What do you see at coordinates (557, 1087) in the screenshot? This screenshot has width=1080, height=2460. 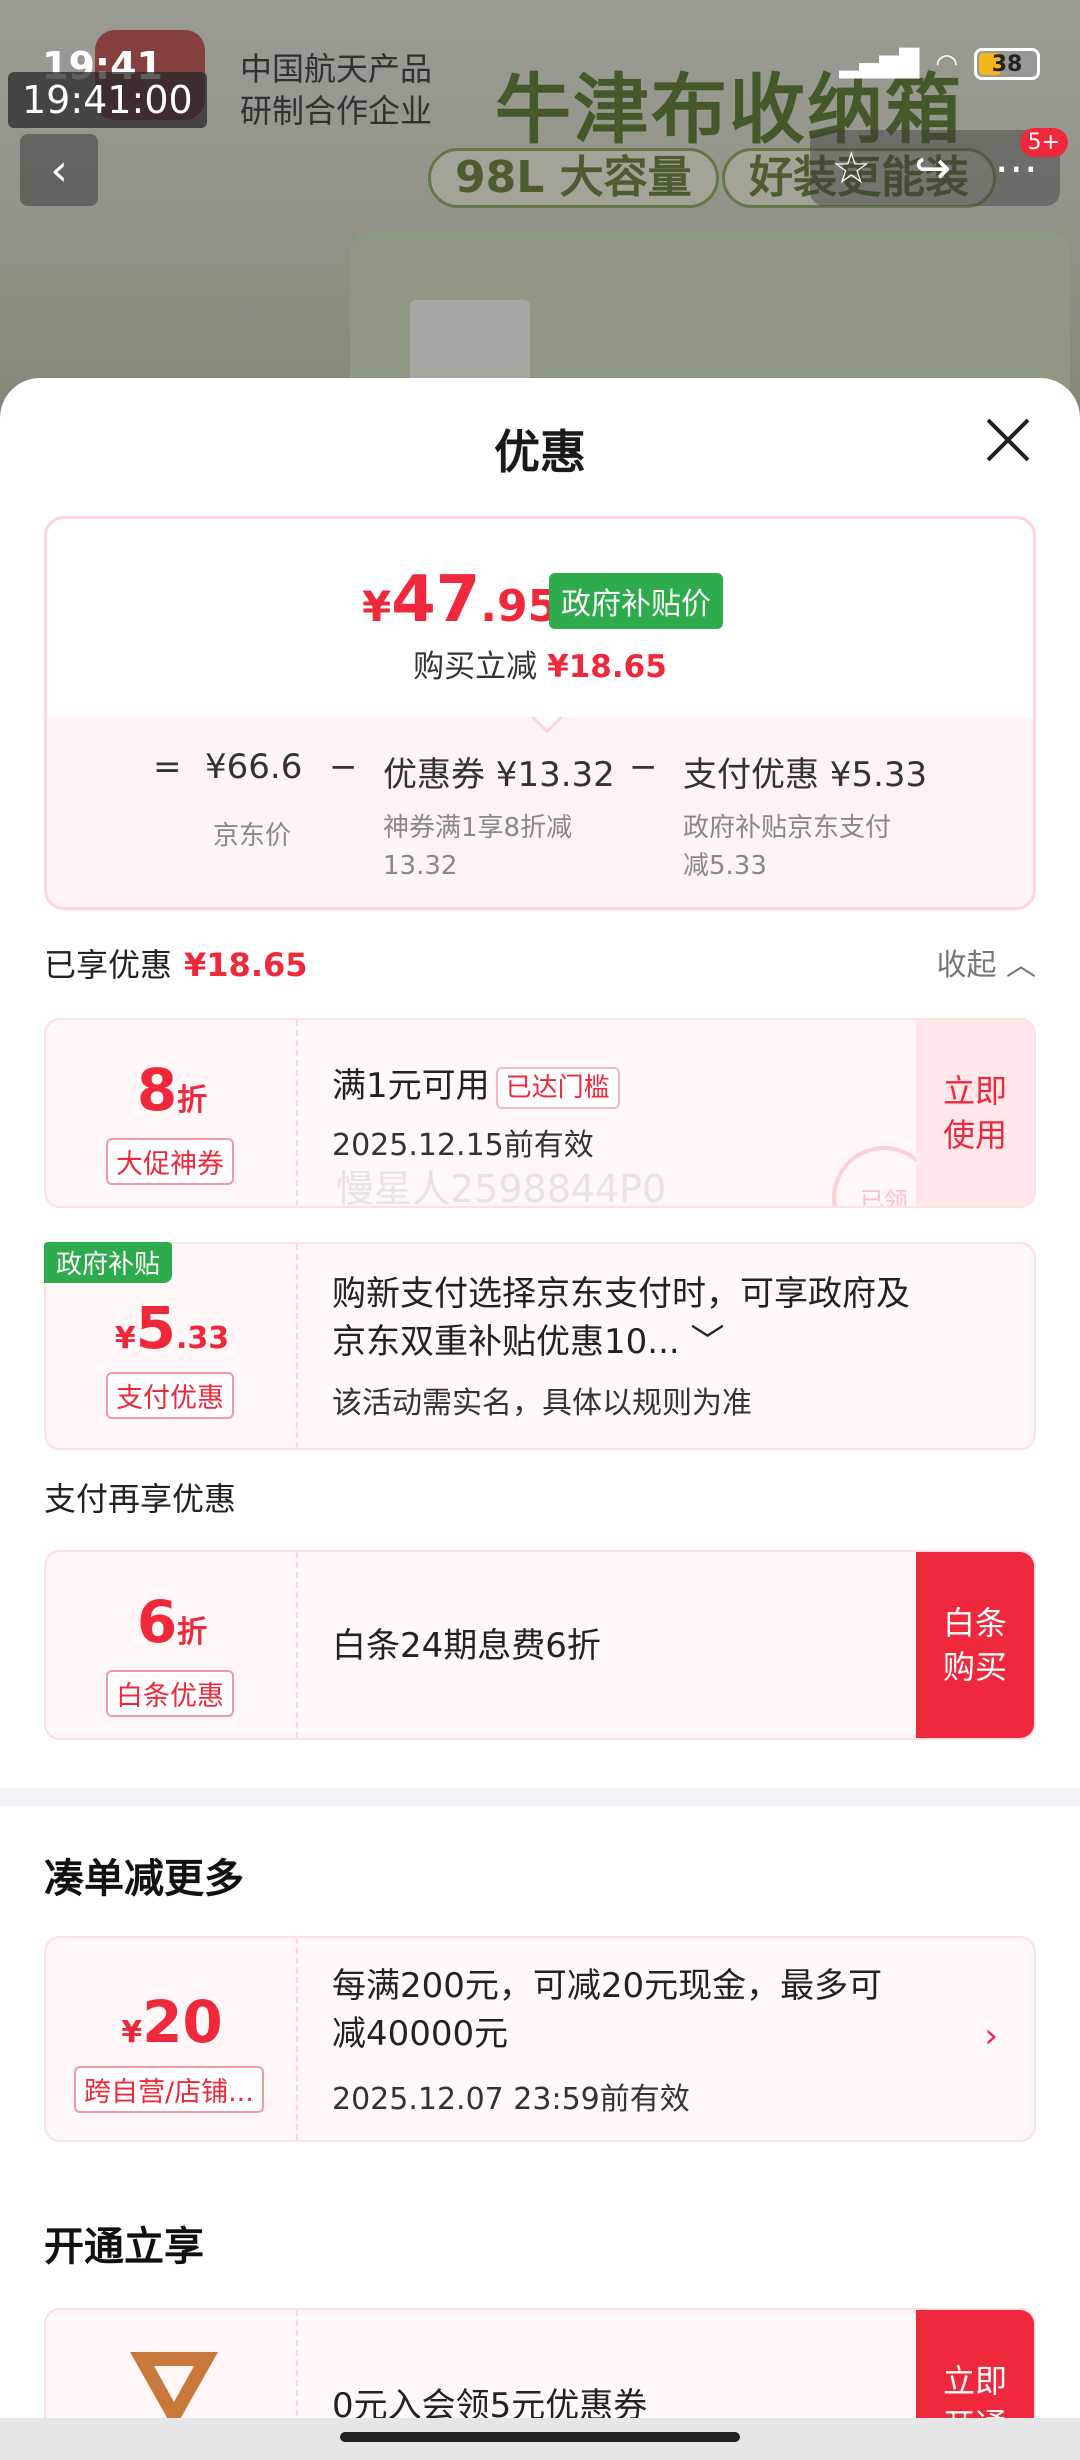 I see `threshold-reached-tag: 已达门槛` at bounding box center [557, 1087].